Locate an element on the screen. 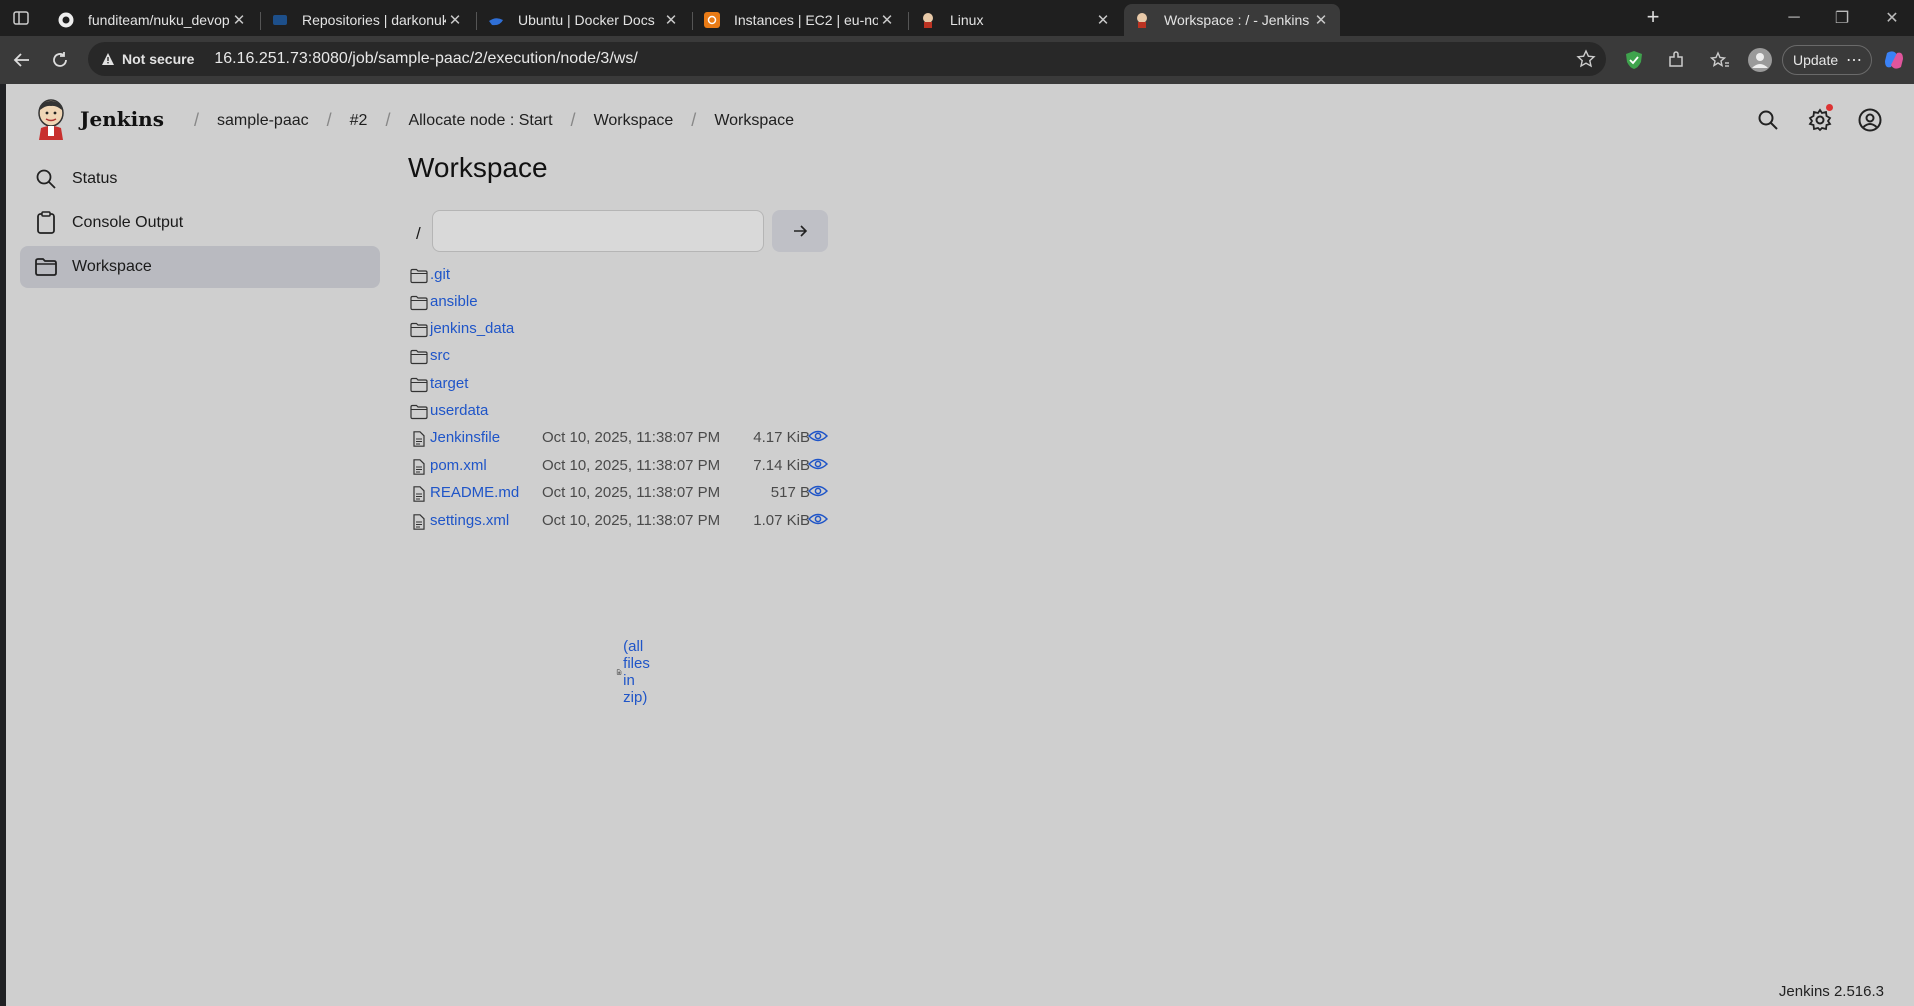 The height and width of the screenshot is (1006, 1914). tab-title: funditeam/nuku_devops_projects is located at coordinates (159, 20).